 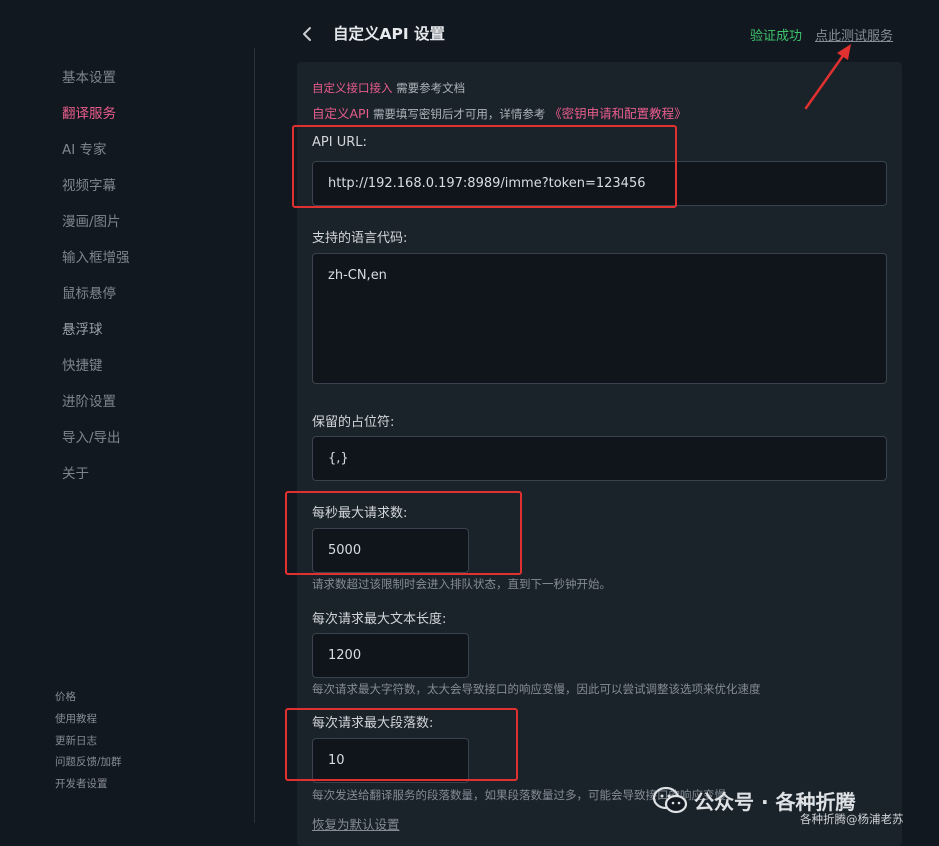 I want to click on reset-defaults-link: 恢复为默认设置, so click(x=356, y=823).